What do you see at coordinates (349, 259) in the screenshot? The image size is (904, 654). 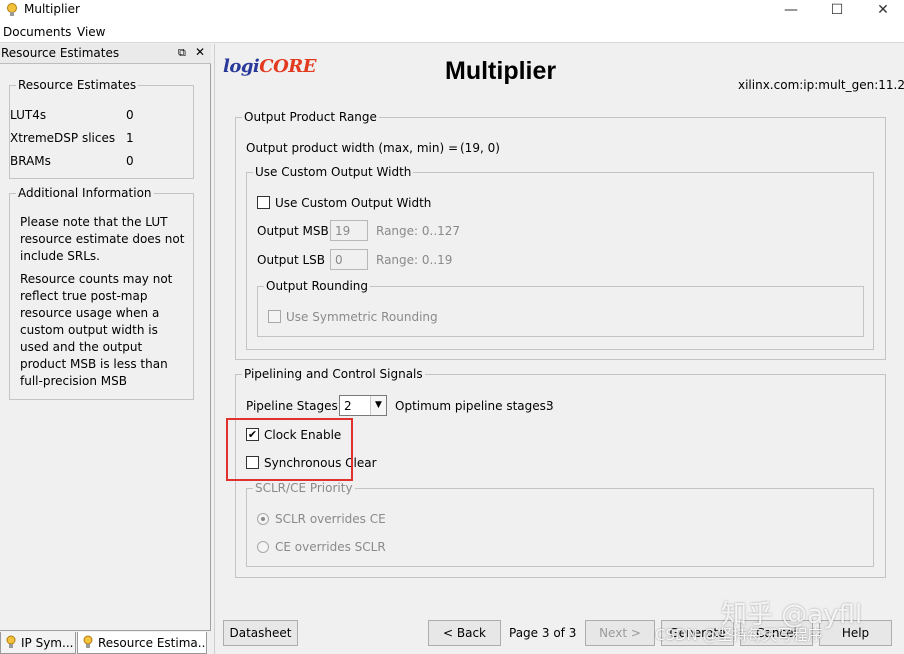 I see `output-lsb-input` at bounding box center [349, 259].